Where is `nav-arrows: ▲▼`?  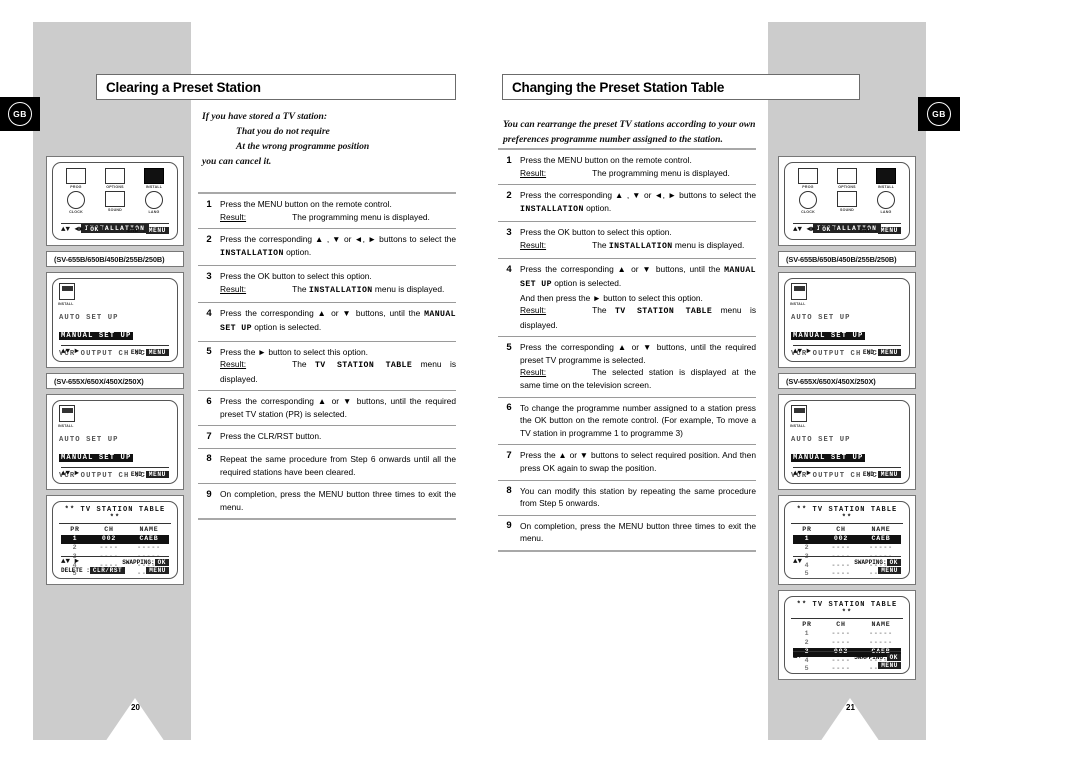
nav-arrows: ▲▼ is located at coordinates (798, 562).